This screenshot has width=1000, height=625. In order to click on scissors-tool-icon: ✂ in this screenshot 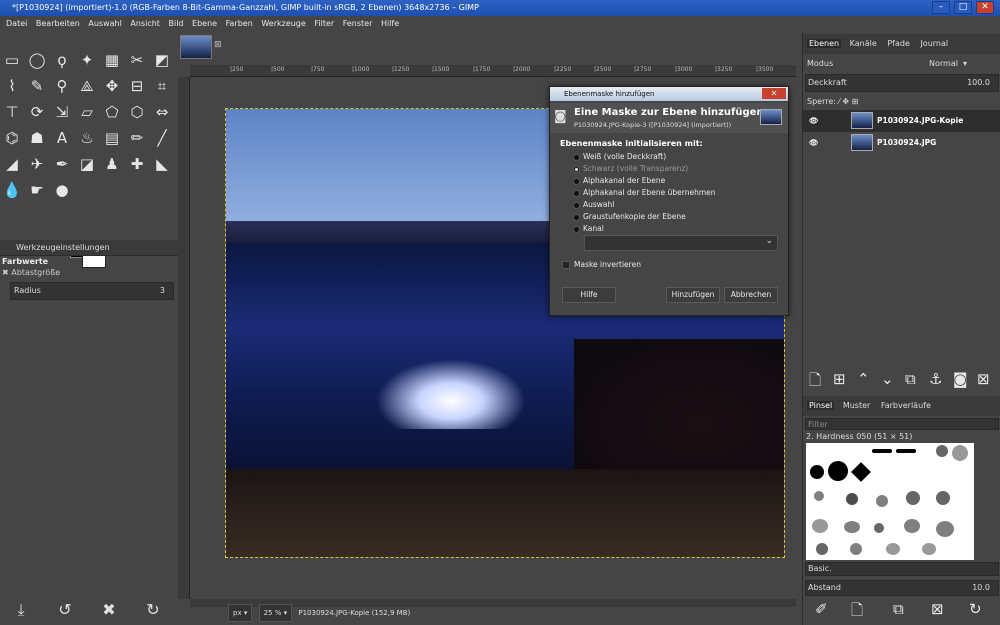, I will do `click(137, 60)`.